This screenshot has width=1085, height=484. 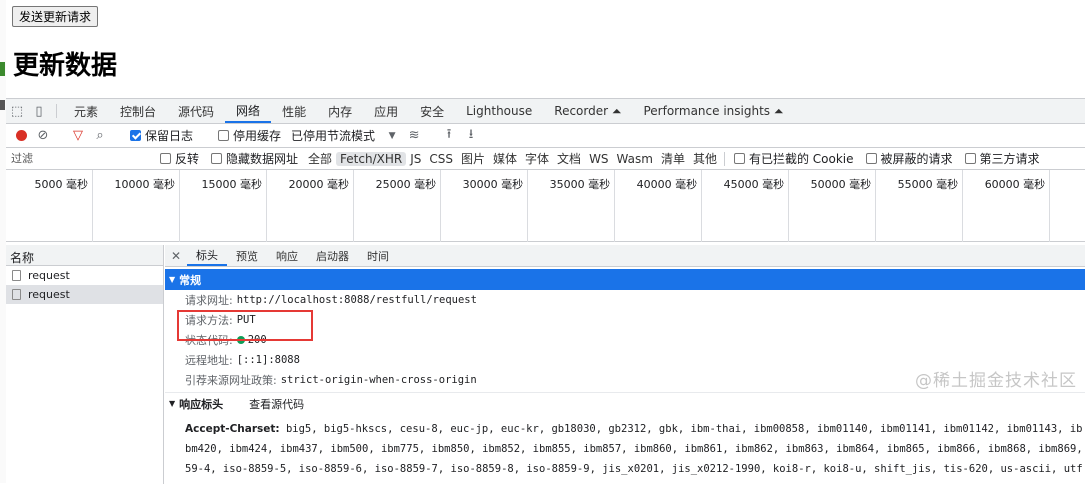 What do you see at coordinates (625, 256) in the screenshot?
I see `details-tabbar: ✕ 标头 预览 响应 启动器 时间` at bounding box center [625, 256].